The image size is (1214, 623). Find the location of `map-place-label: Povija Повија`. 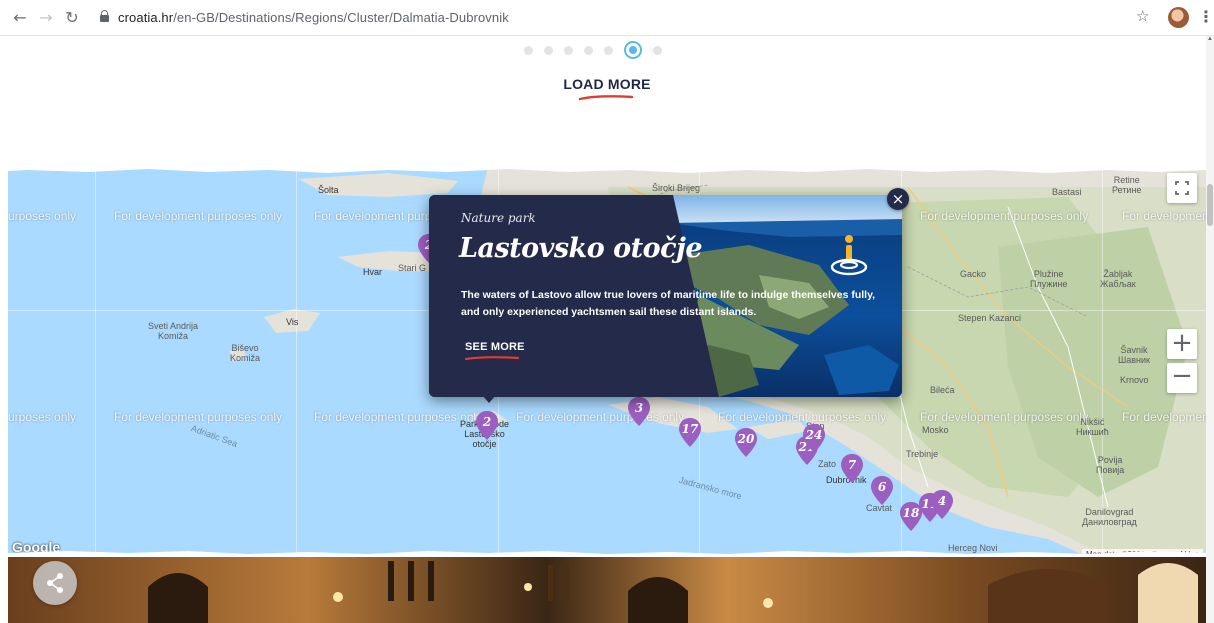

map-place-label: Povija Повија is located at coordinates (1110, 465).